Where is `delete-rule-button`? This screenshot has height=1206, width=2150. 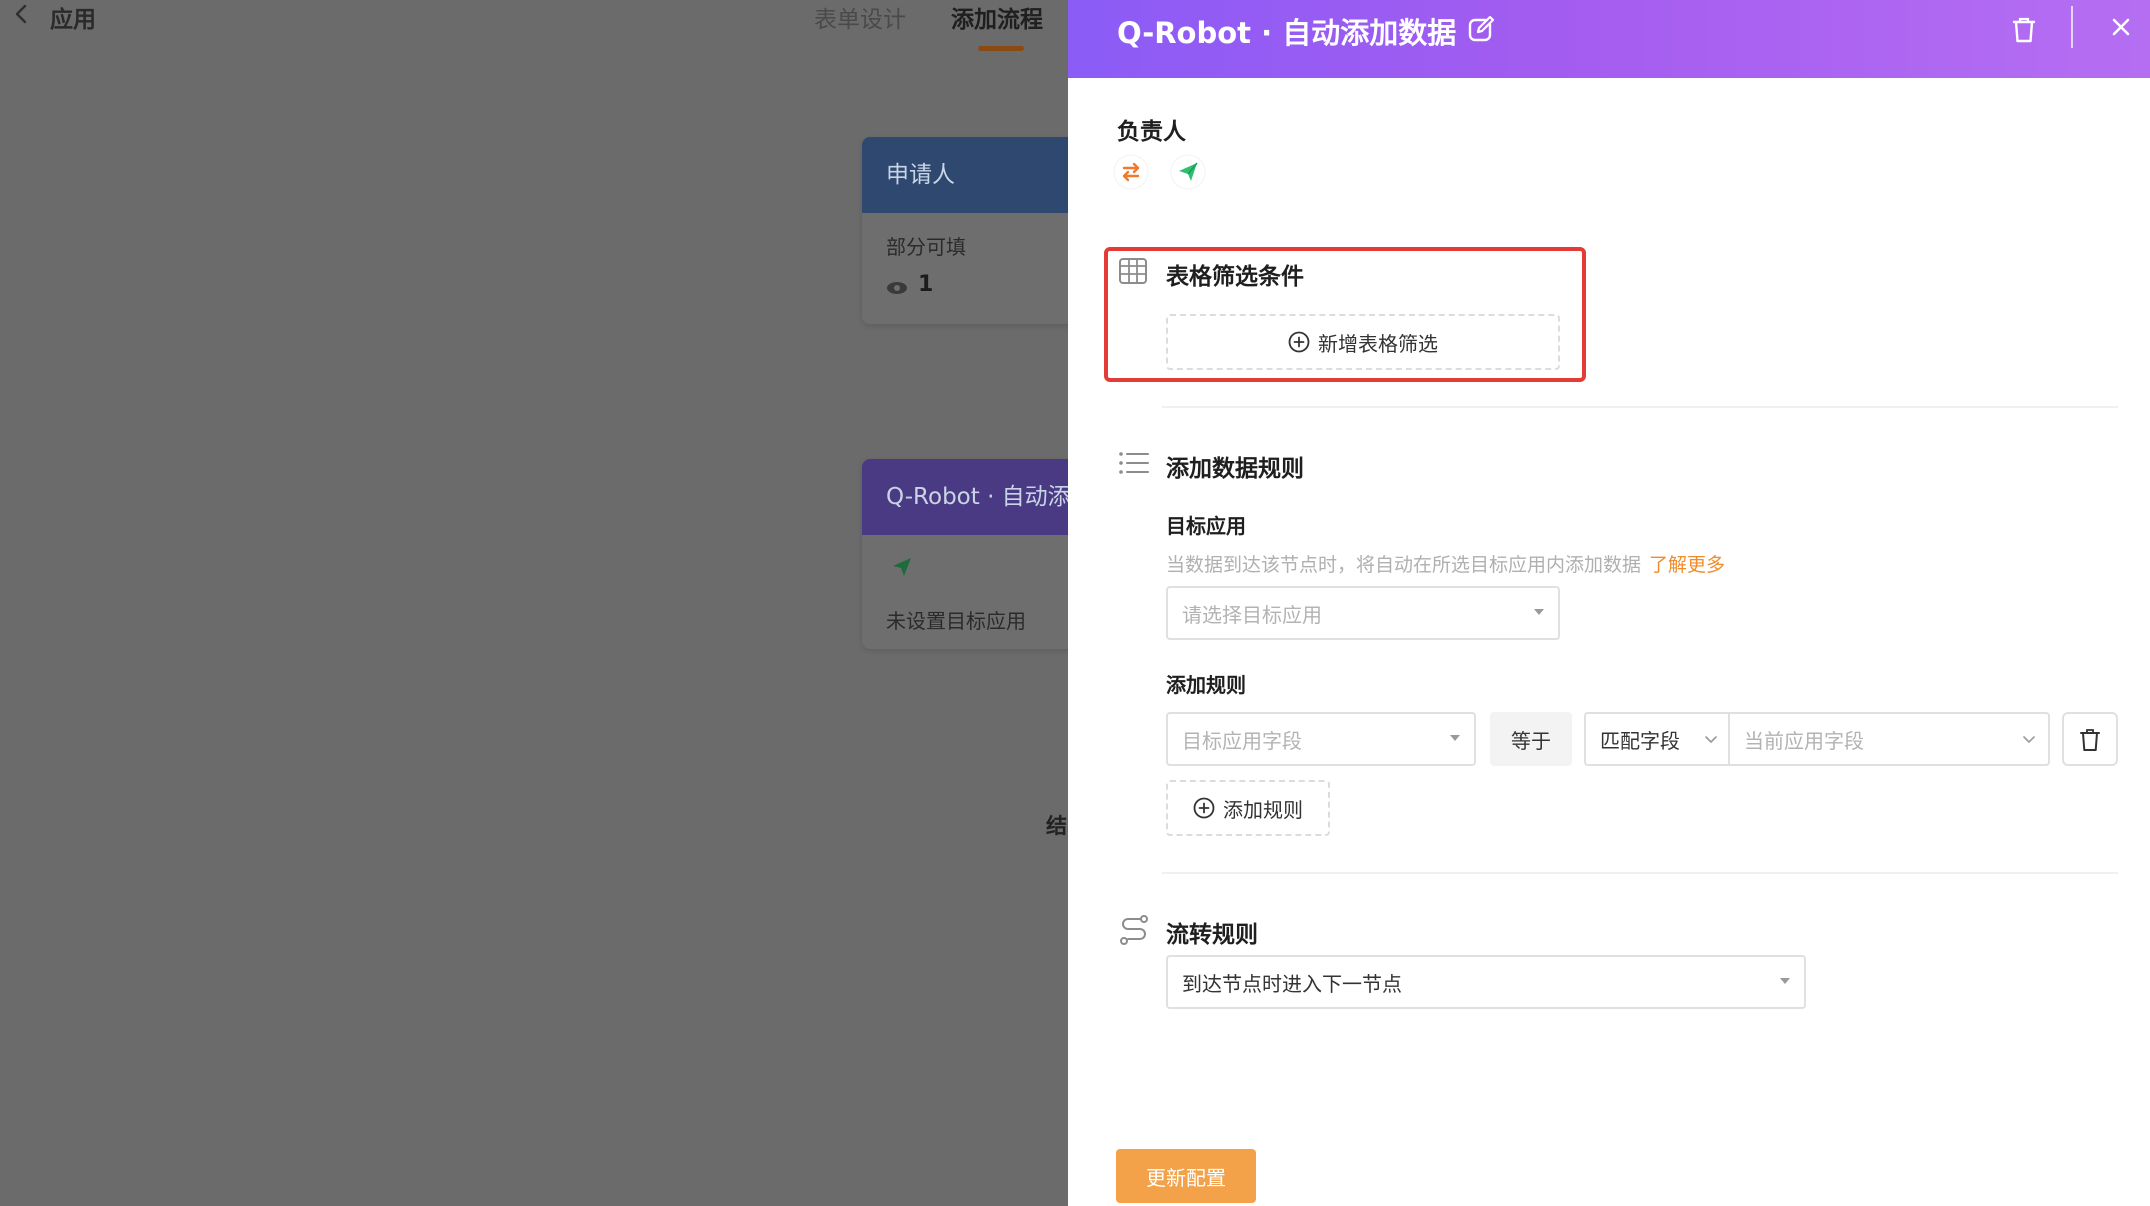 delete-rule-button is located at coordinates (2090, 739).